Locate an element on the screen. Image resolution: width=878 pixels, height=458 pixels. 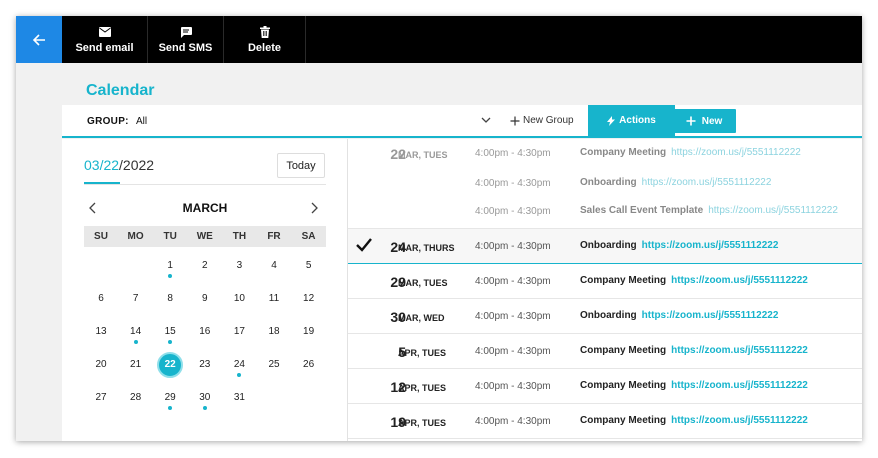
calendar-day: 4 is located at coordinates (274, 266).